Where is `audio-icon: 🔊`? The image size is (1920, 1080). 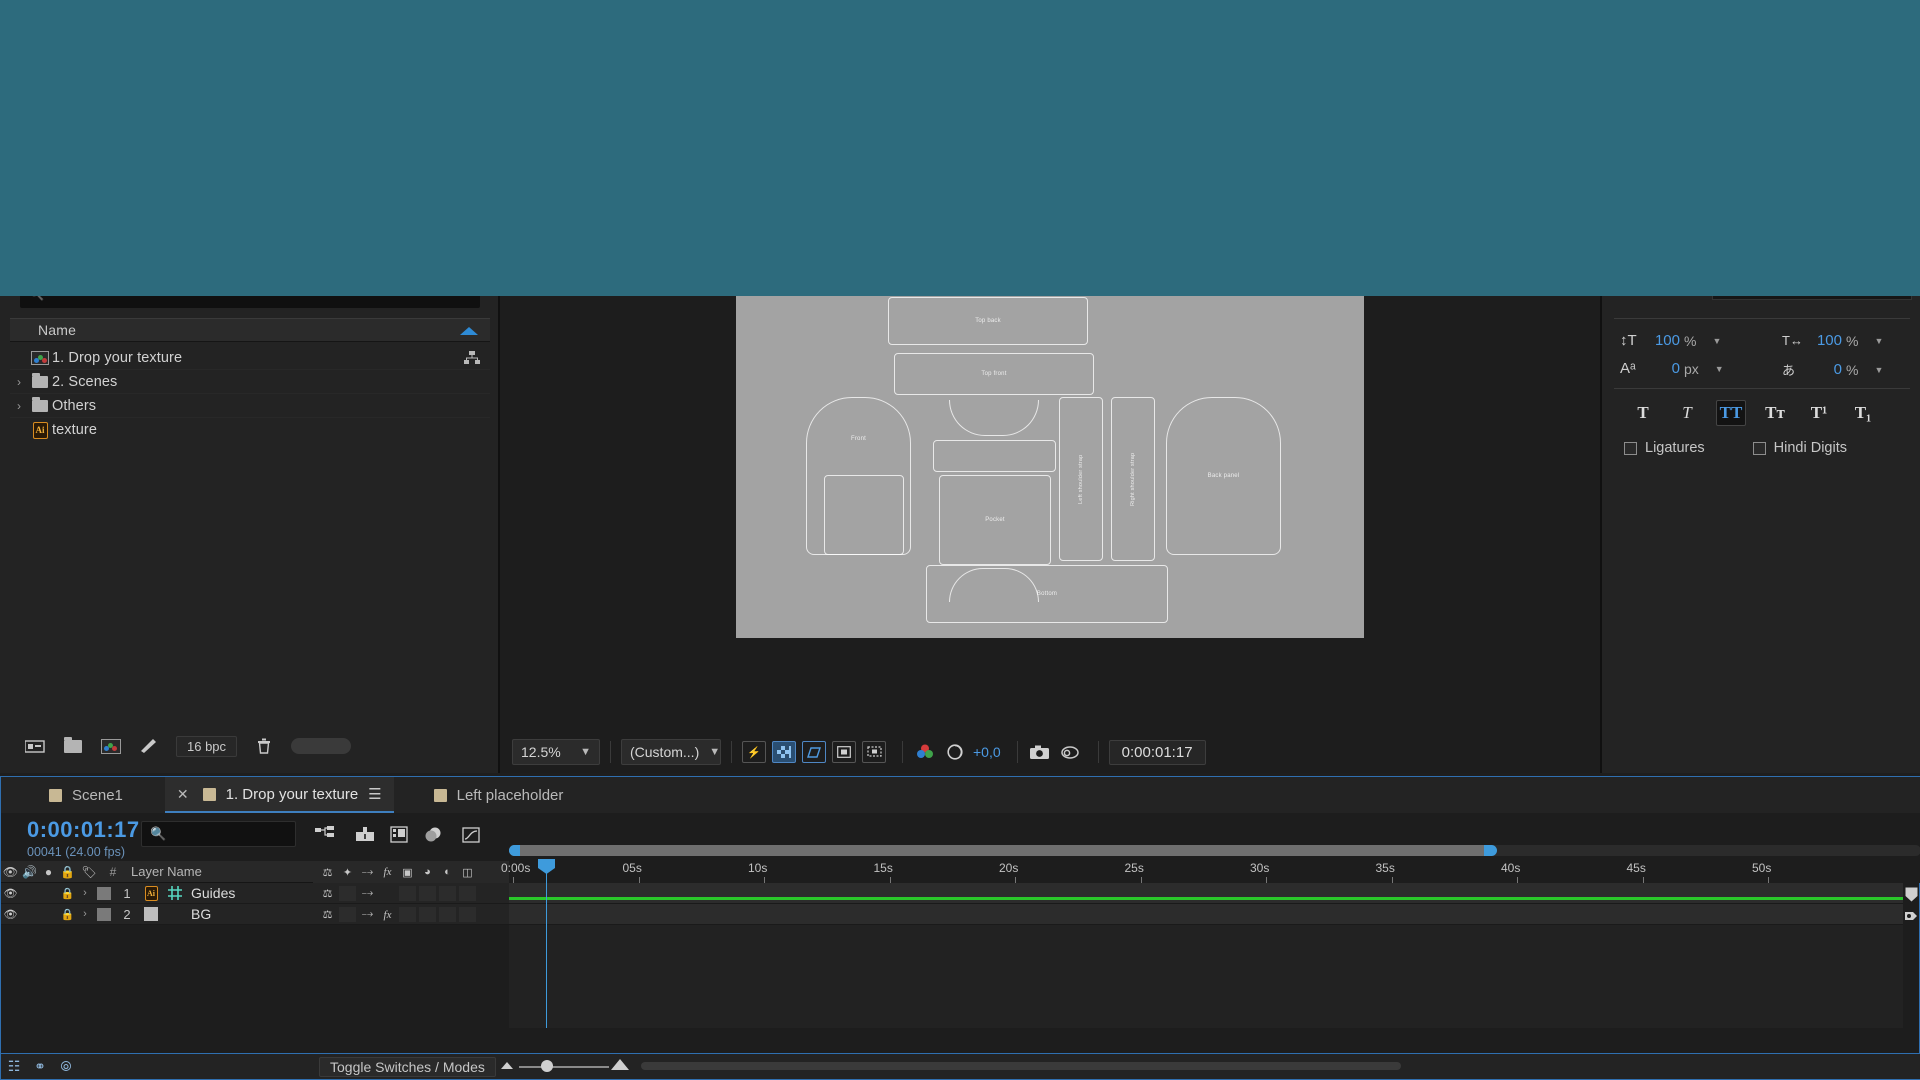 audio-icon: 🔊 is located at coordinates (29, 872).